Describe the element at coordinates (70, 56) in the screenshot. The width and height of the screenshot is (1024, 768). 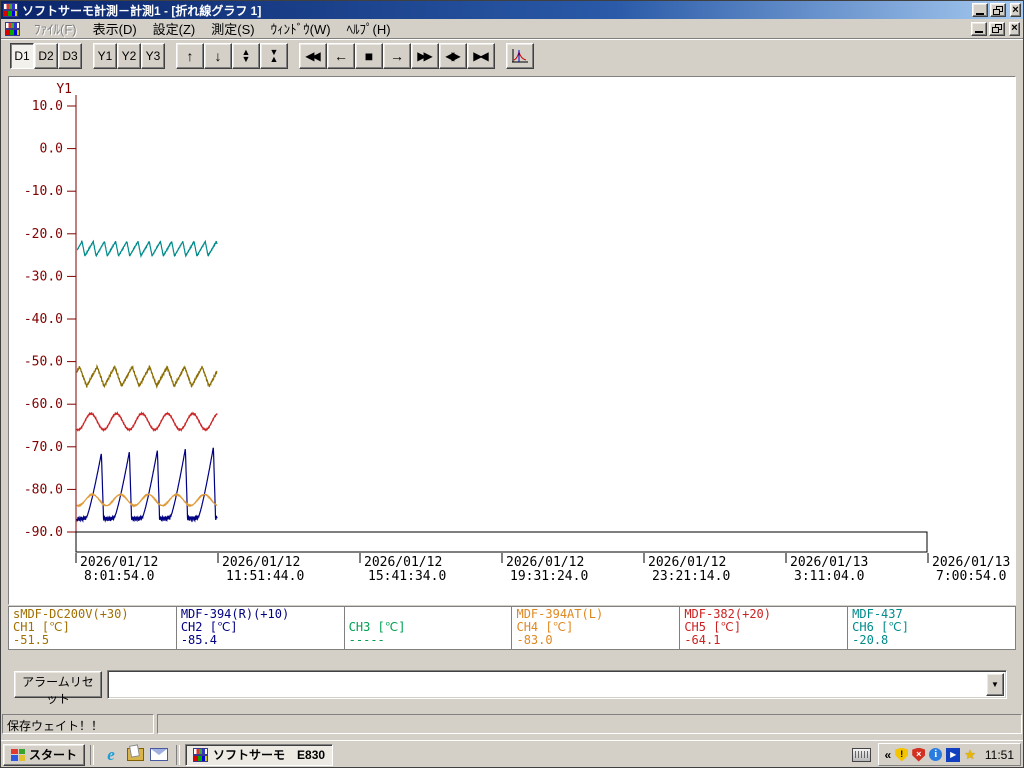
I see `display3-button: D3` at that location.